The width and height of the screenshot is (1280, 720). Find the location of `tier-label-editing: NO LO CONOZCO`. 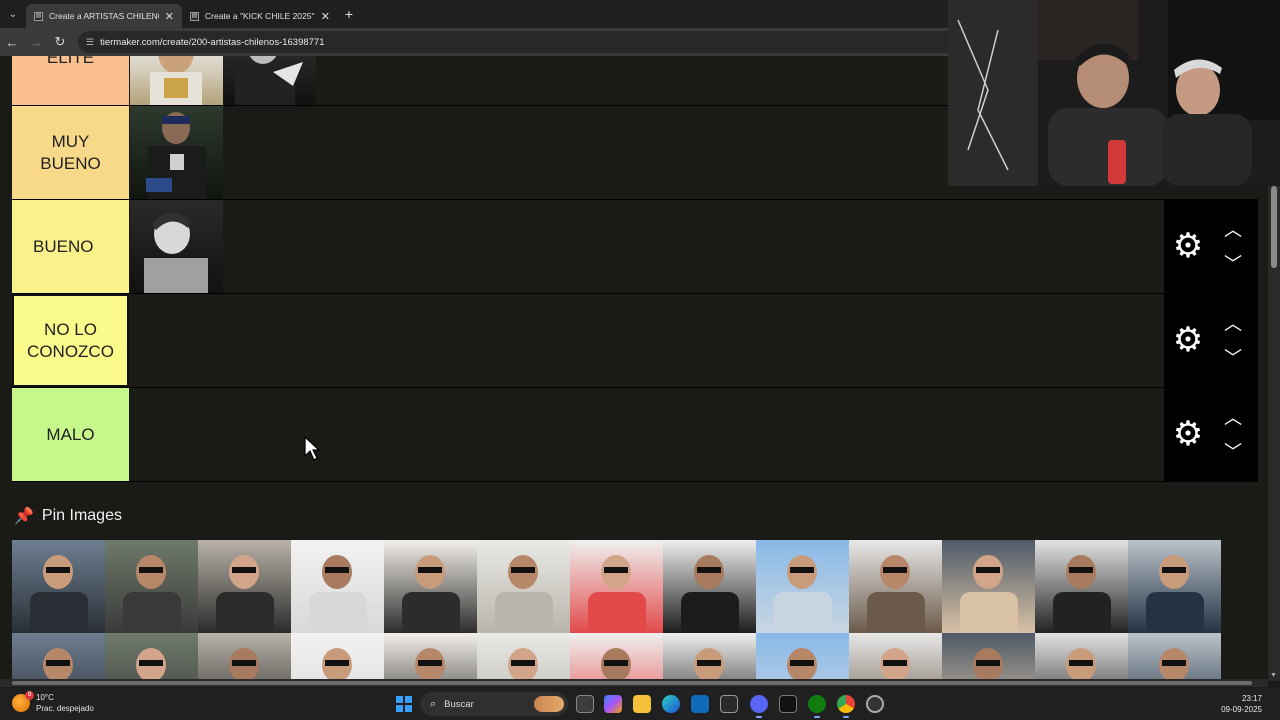

tier-label-editing: NO LO CONOZCO is located at coordinates (70, 340).